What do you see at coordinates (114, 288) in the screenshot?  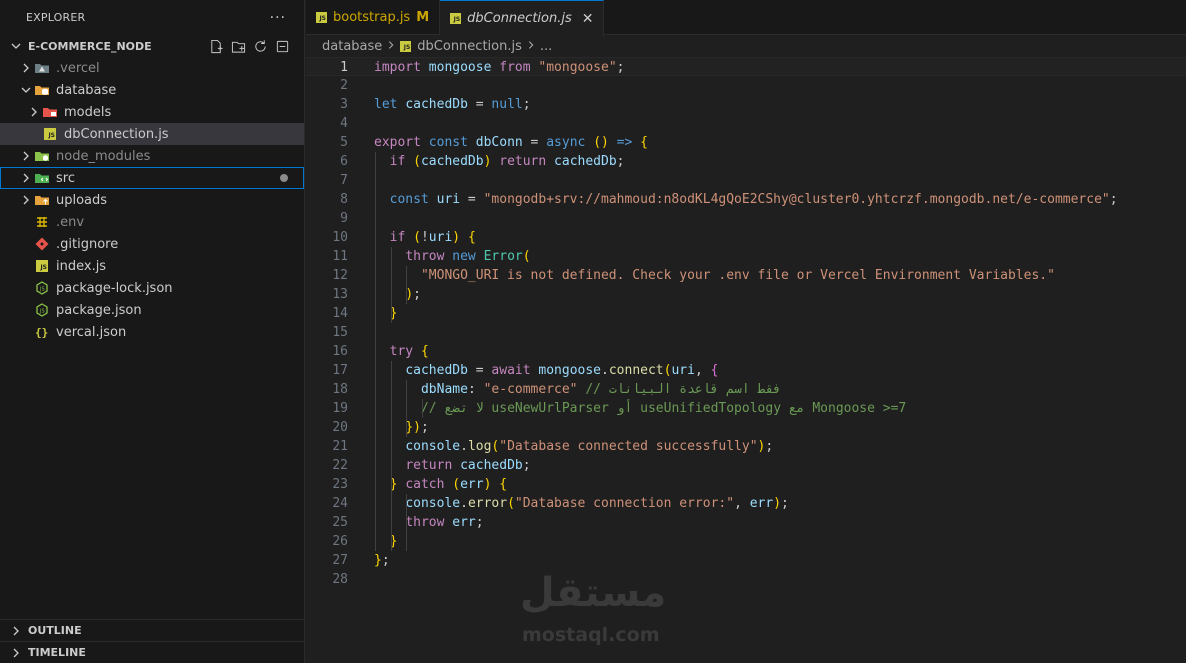 I see `tree-item-label: package-lock.json` at bounding box center [114, 288].